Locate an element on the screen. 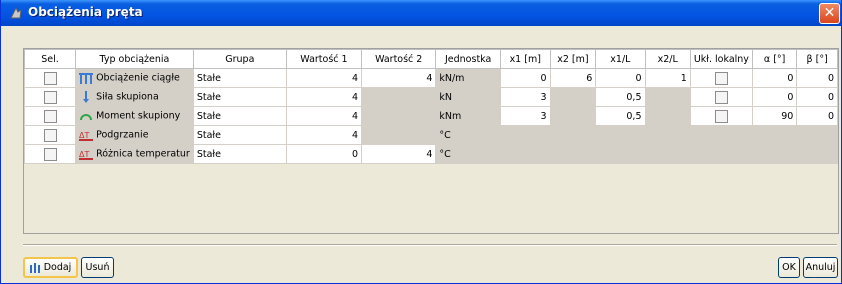 The image size is (842, 284). ok-button: OK is located at coordinates (789, 267).